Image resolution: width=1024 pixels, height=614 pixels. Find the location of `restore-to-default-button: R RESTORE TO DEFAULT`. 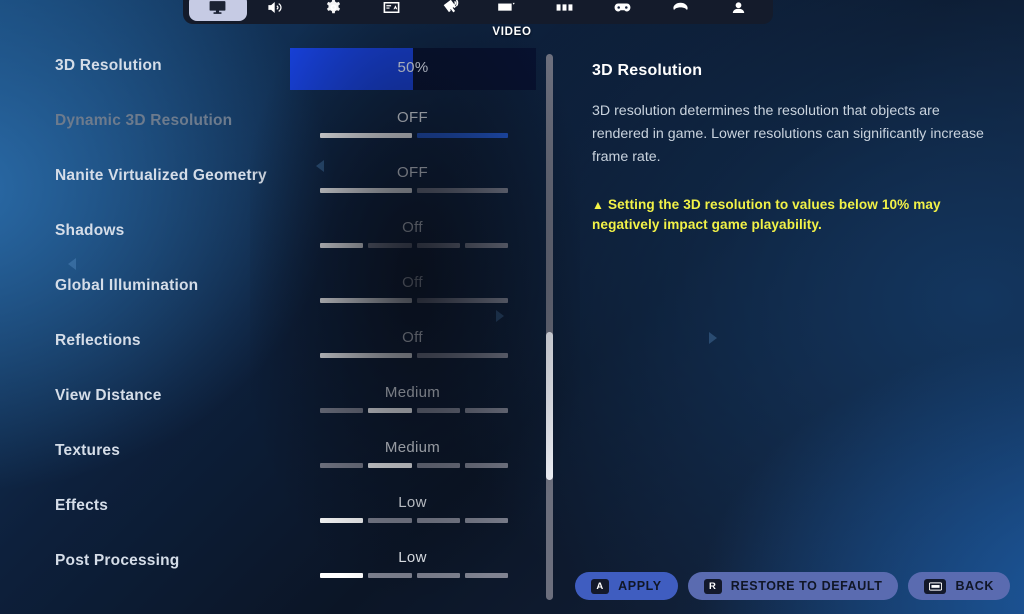

restore-to-default-button: R RESTORE TO DEFAULT is located at coordinates (793, 586).